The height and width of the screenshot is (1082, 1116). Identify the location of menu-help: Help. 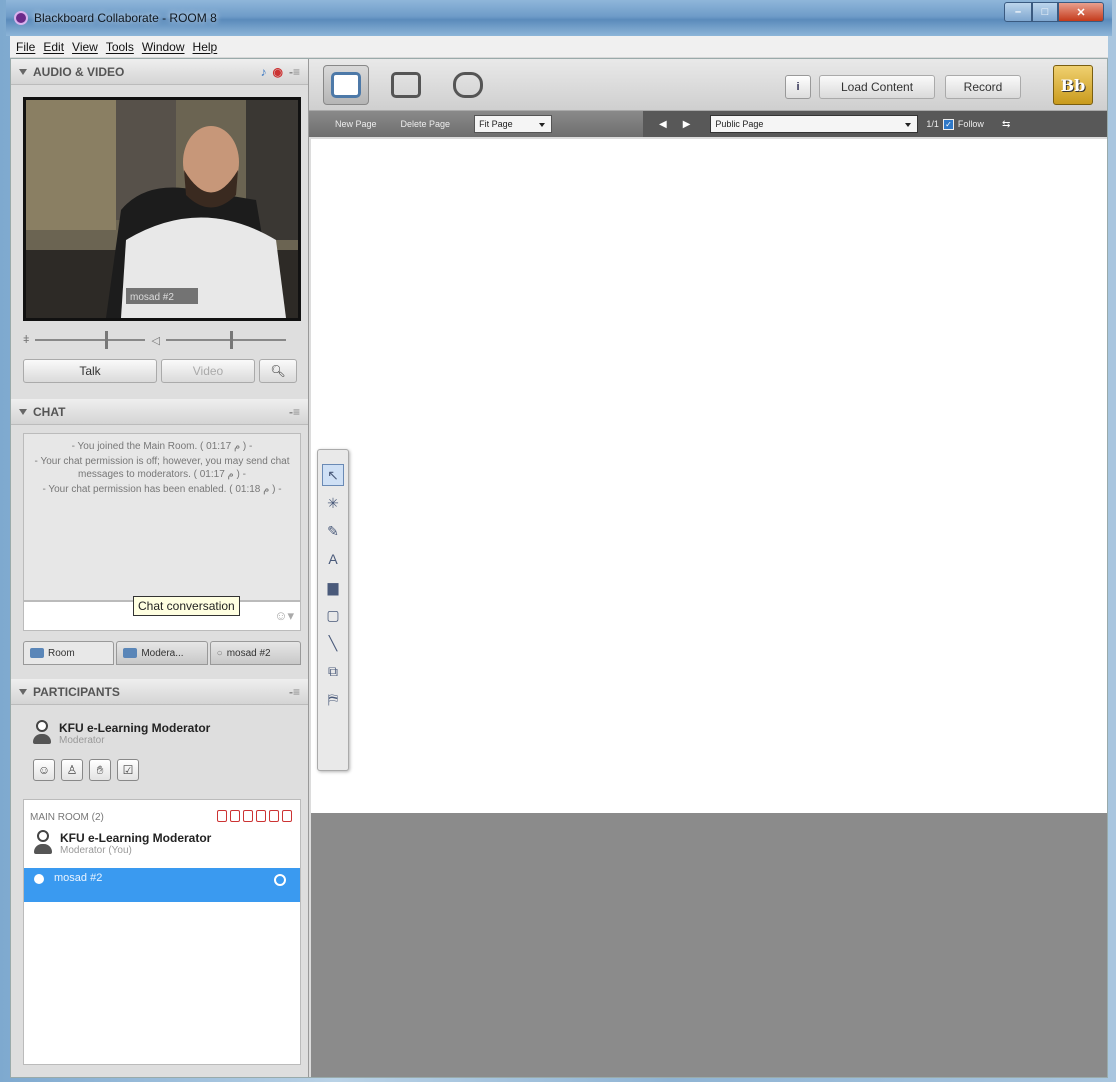
(205, 47).